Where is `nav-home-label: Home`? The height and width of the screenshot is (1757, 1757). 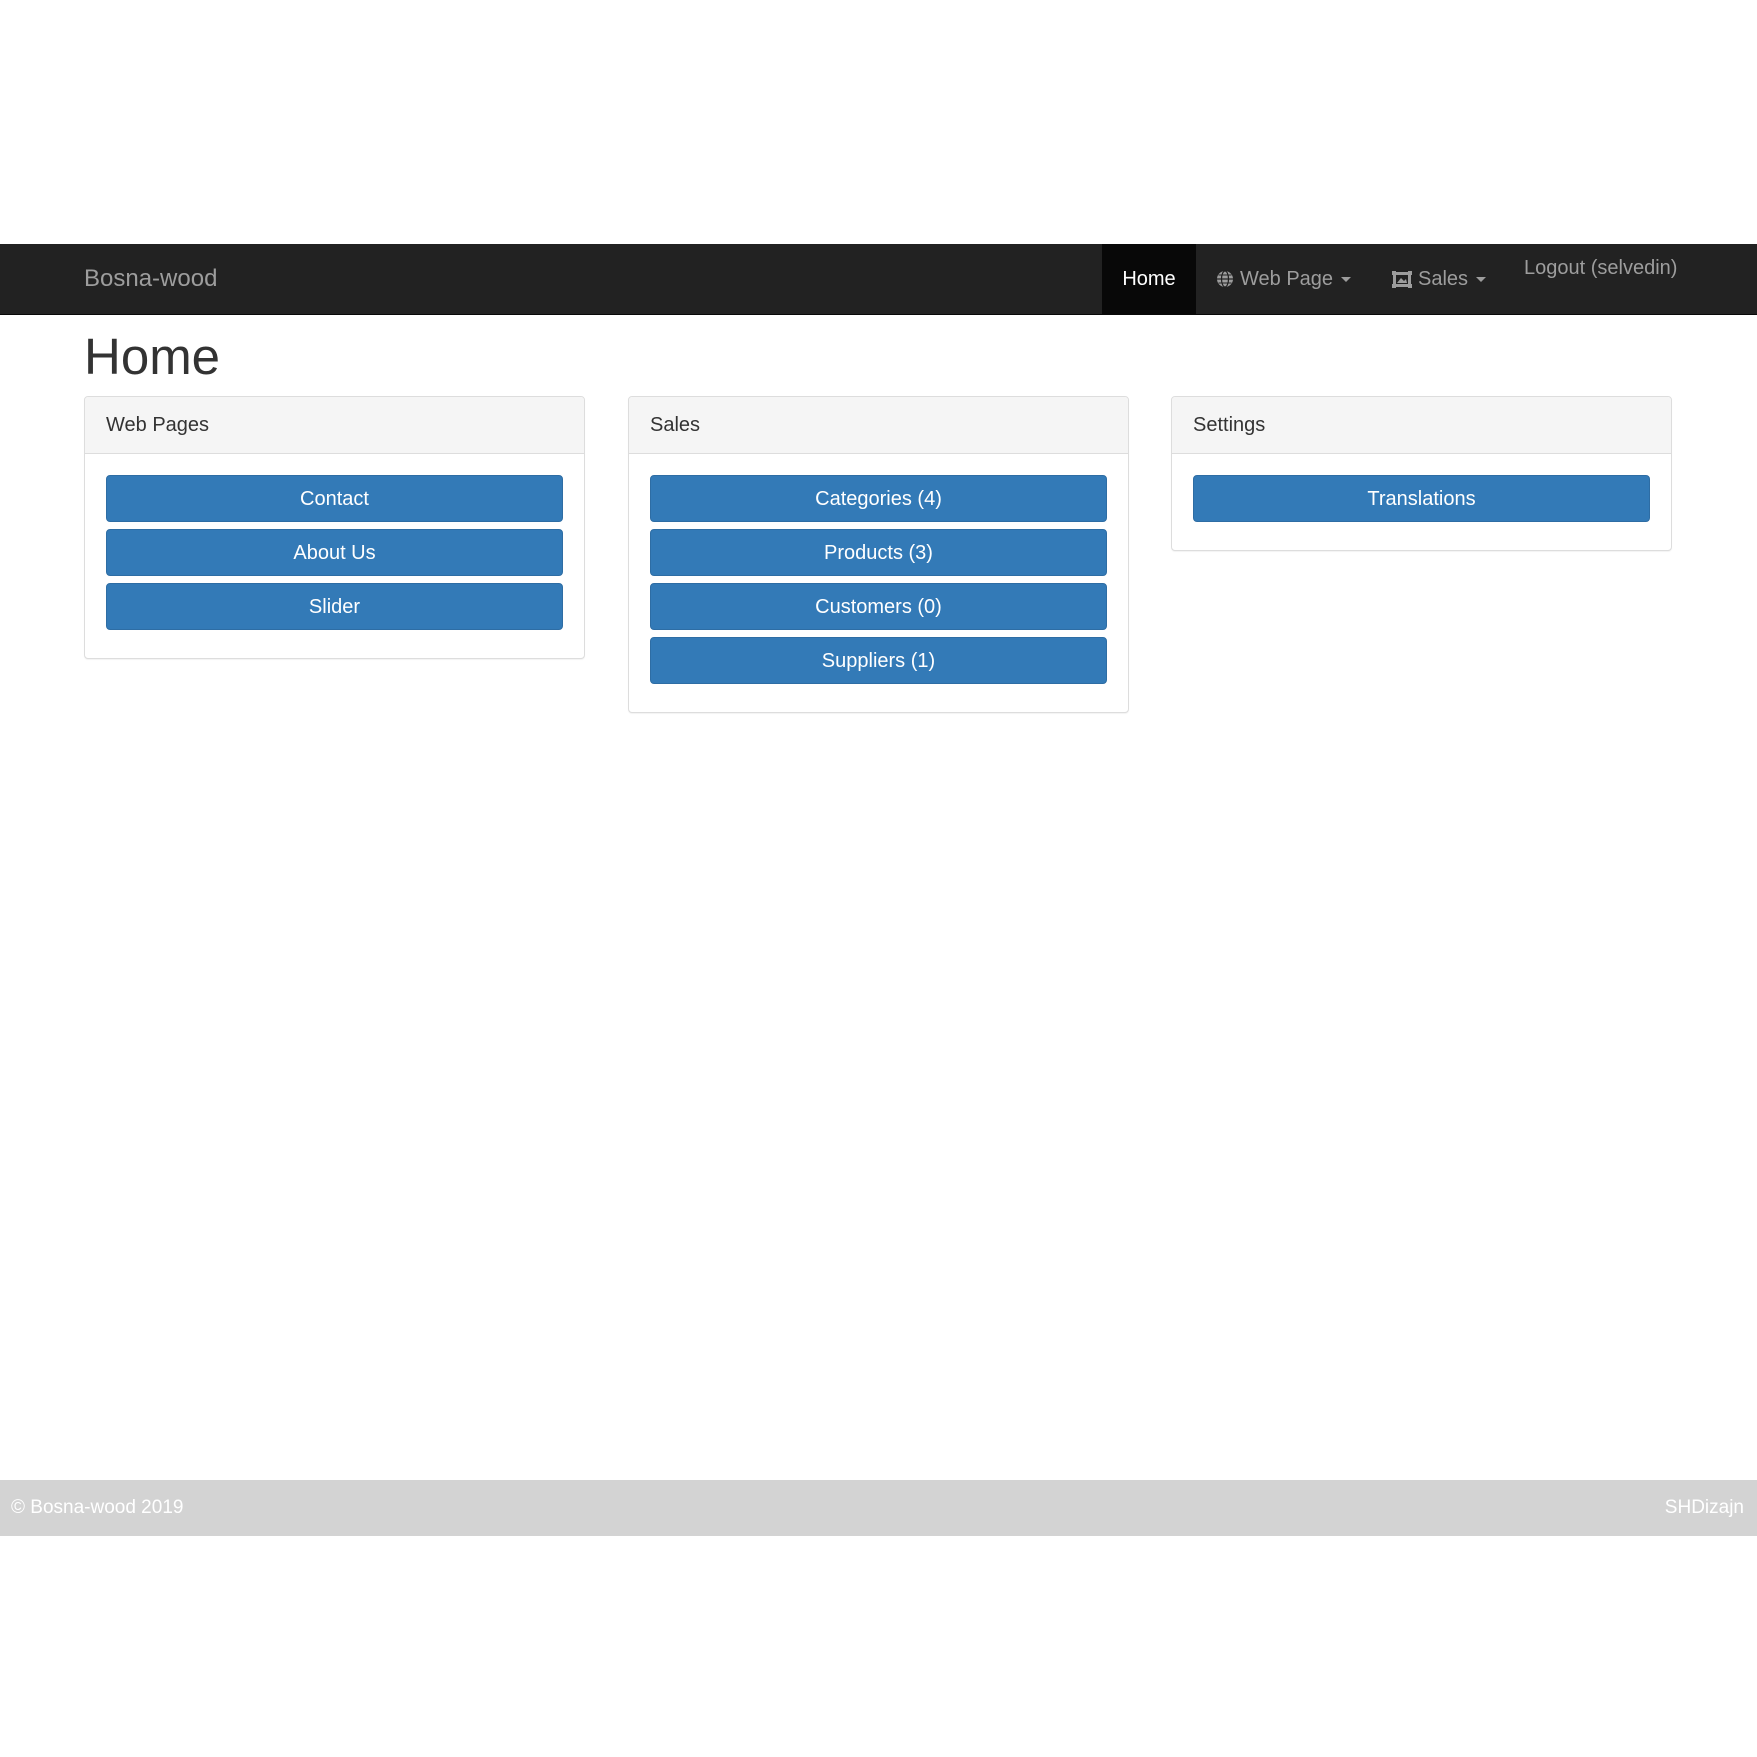
nav-home-label: Home is located at coordinates (1149, 279).